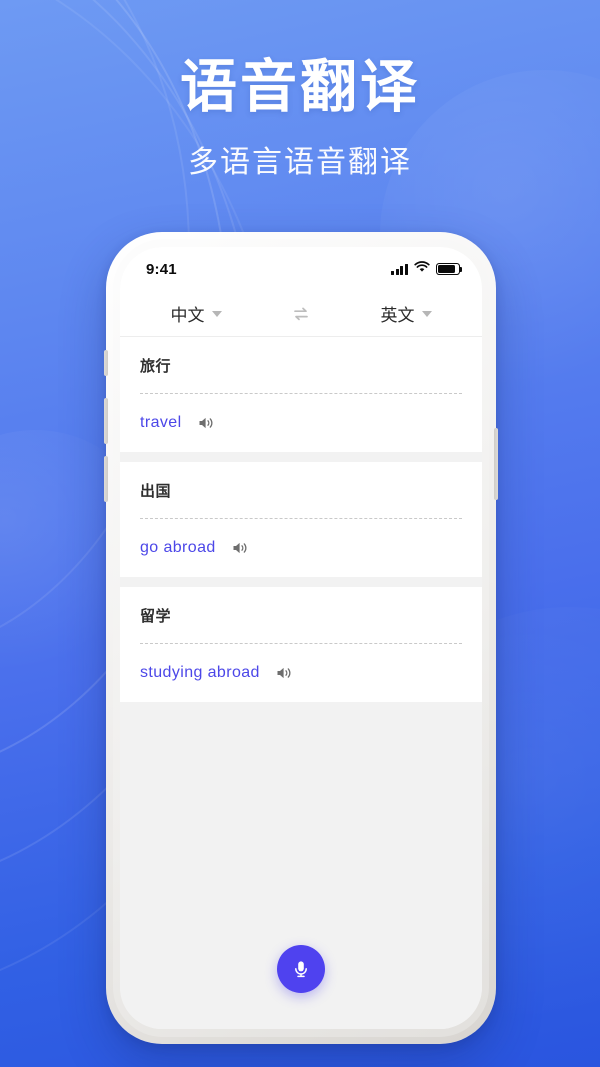  I want to click on target-language-label: 英文, so click(397, 315).